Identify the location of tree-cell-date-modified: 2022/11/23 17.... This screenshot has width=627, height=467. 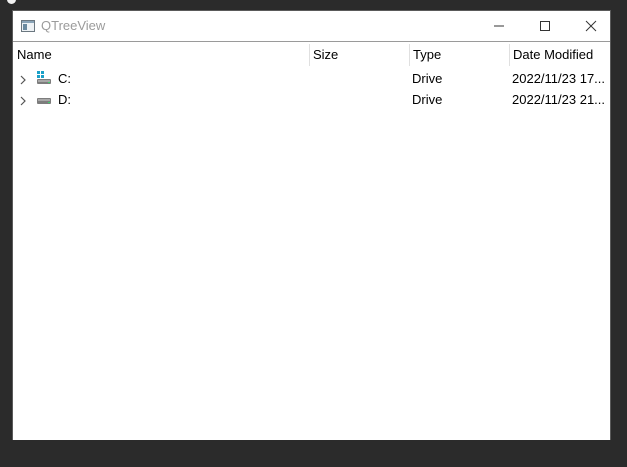
(559, 78).